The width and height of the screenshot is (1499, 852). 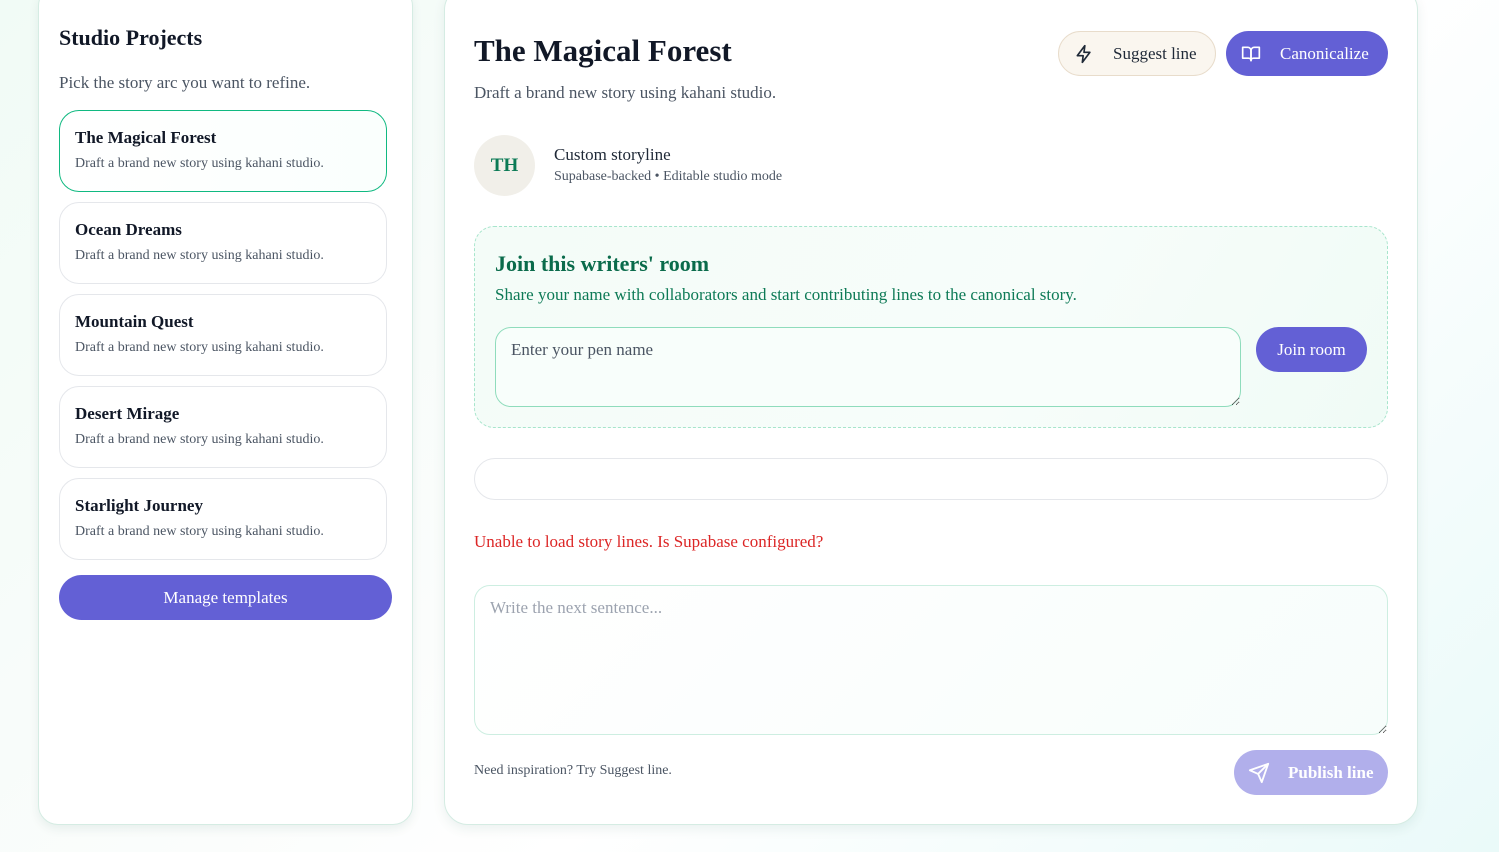 What do you see at coordinates (1311, 349) in the screenshot?
I see `join-room-button: Join room` at bounding box center [1311, 349].